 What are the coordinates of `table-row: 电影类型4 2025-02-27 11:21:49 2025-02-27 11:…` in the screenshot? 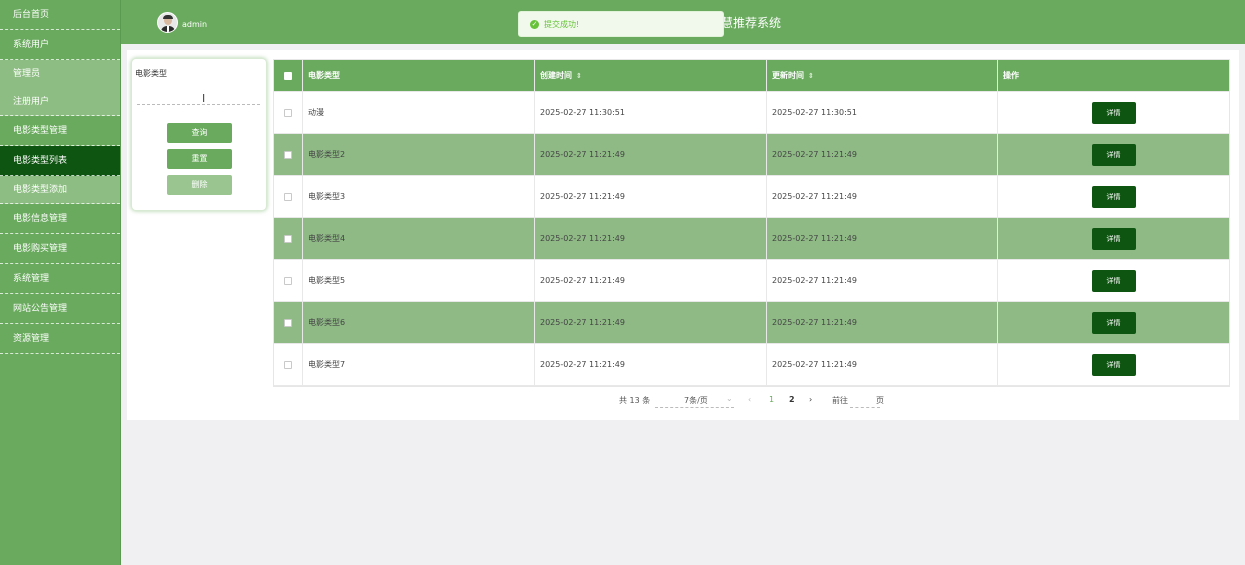 It's located at (751, 239).